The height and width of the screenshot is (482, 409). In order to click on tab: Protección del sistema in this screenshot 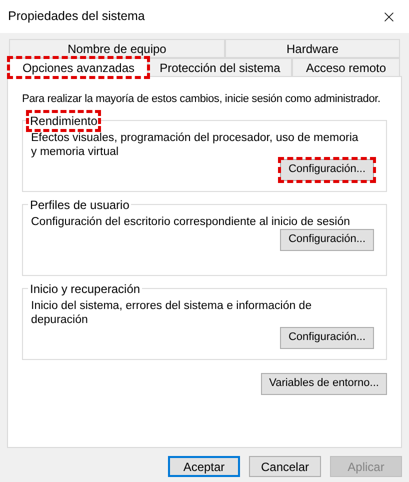, I will do `click(220, 67)`.